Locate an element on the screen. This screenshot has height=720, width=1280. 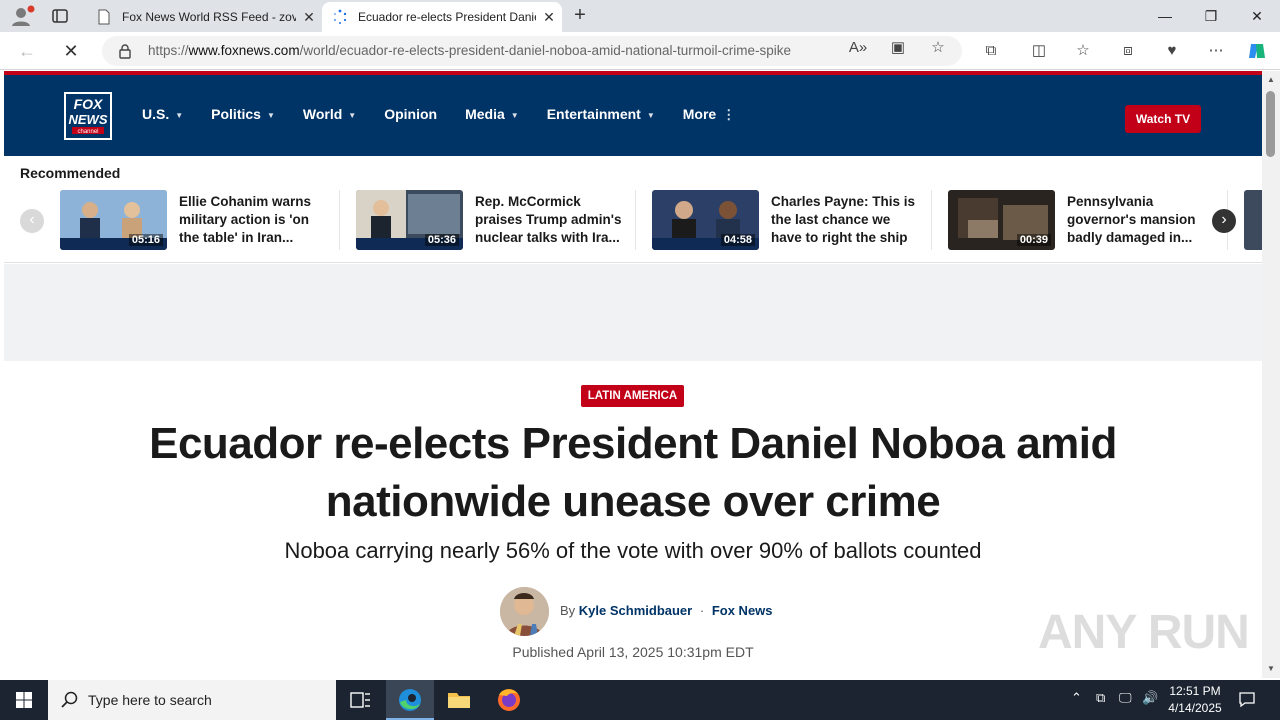
tab-fox-rss: Fox News World RSS Feed - zovel ✕ is located at coordinates (204, 17).